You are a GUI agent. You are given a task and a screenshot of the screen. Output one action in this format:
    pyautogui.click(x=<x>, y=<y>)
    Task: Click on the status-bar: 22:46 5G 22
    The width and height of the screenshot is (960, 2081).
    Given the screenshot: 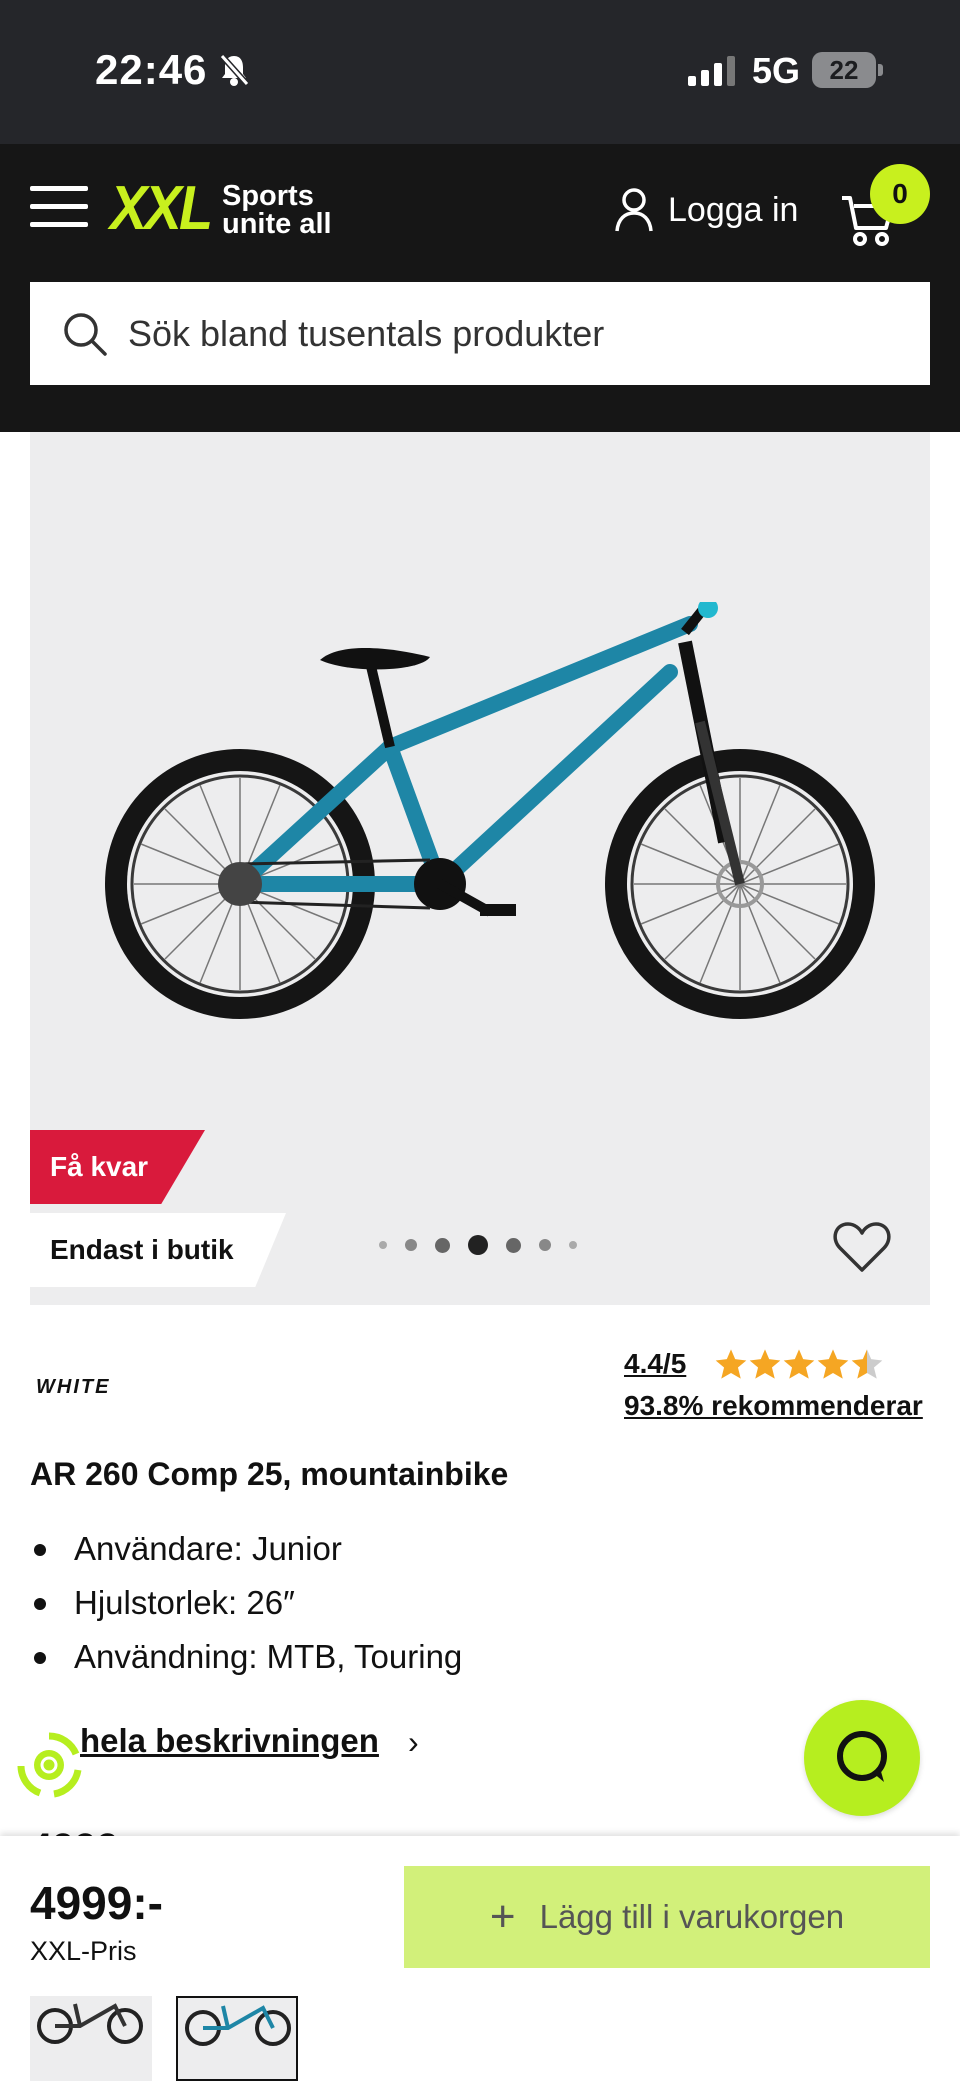 What is the action you would take?
    pyautogui.click(x=480, y=72)
    